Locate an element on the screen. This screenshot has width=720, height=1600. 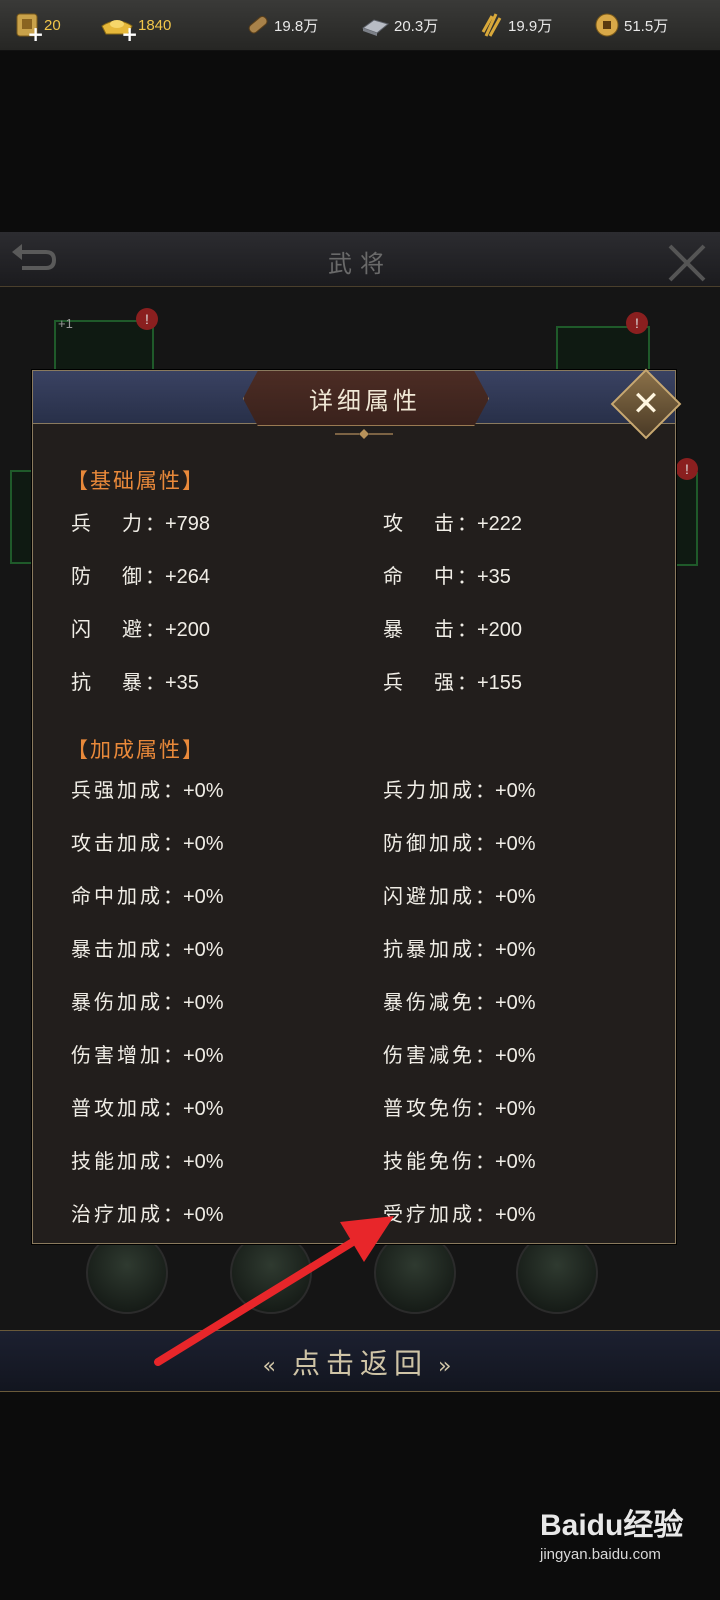
baidu-watermark: Baidu经验 jingyan.baidu.com is located at coordinates (625, 1540).